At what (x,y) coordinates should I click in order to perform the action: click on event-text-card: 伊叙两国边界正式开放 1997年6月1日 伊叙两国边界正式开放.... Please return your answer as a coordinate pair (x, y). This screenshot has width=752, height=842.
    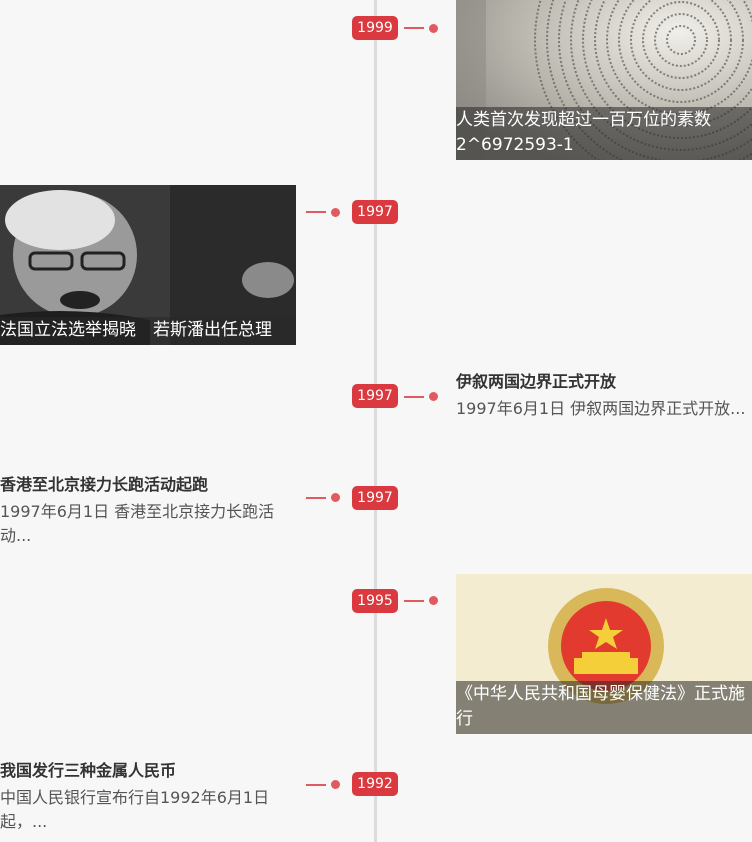
    Looking at the image, I should click on (604, 396).